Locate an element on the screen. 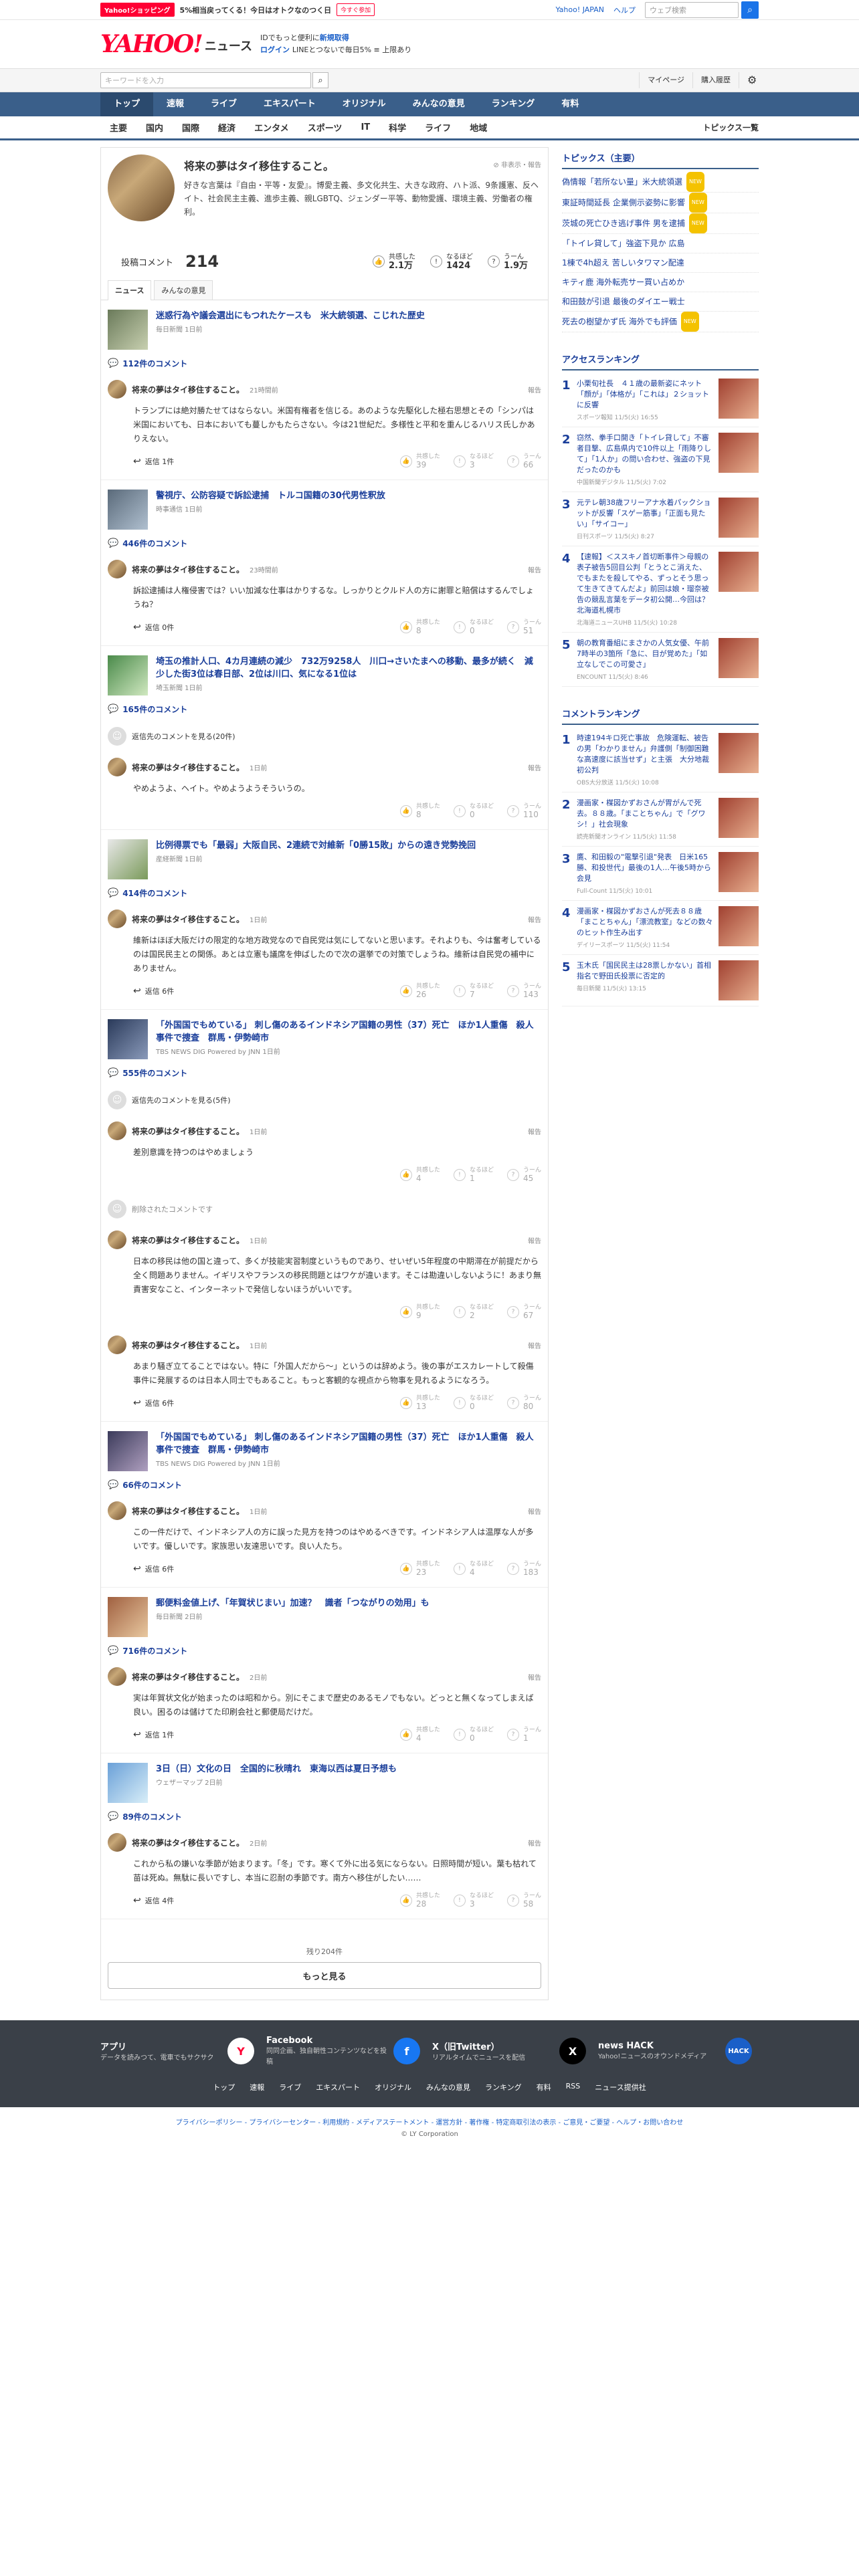 Image resolution: width=859 pixels, height=2576 pixels. footer-link: エキスパート is located at coordinates (338, 2087).